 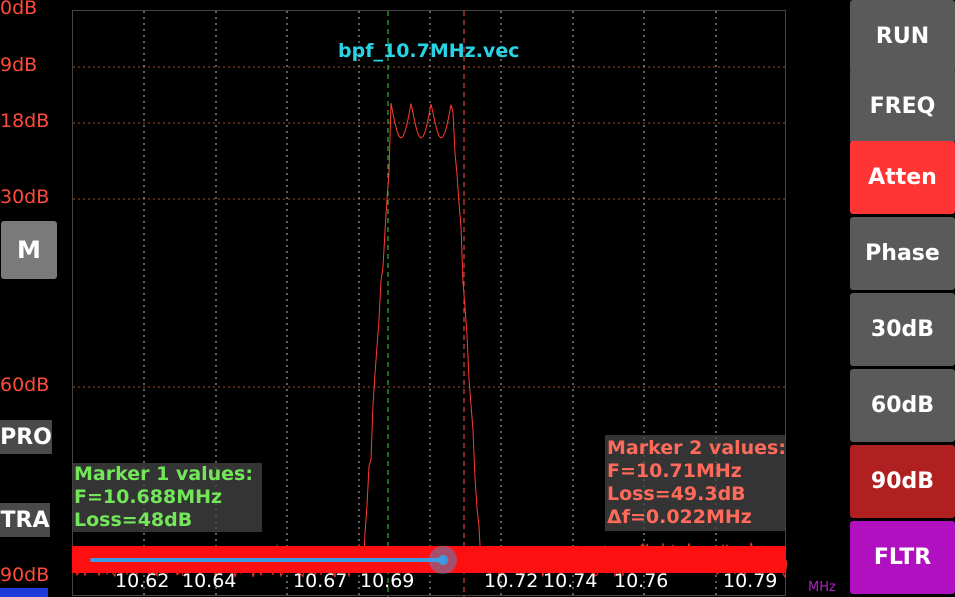 I want to click on trace-title: bpf_10.7MHz.vec, so click(x=429, y=51).